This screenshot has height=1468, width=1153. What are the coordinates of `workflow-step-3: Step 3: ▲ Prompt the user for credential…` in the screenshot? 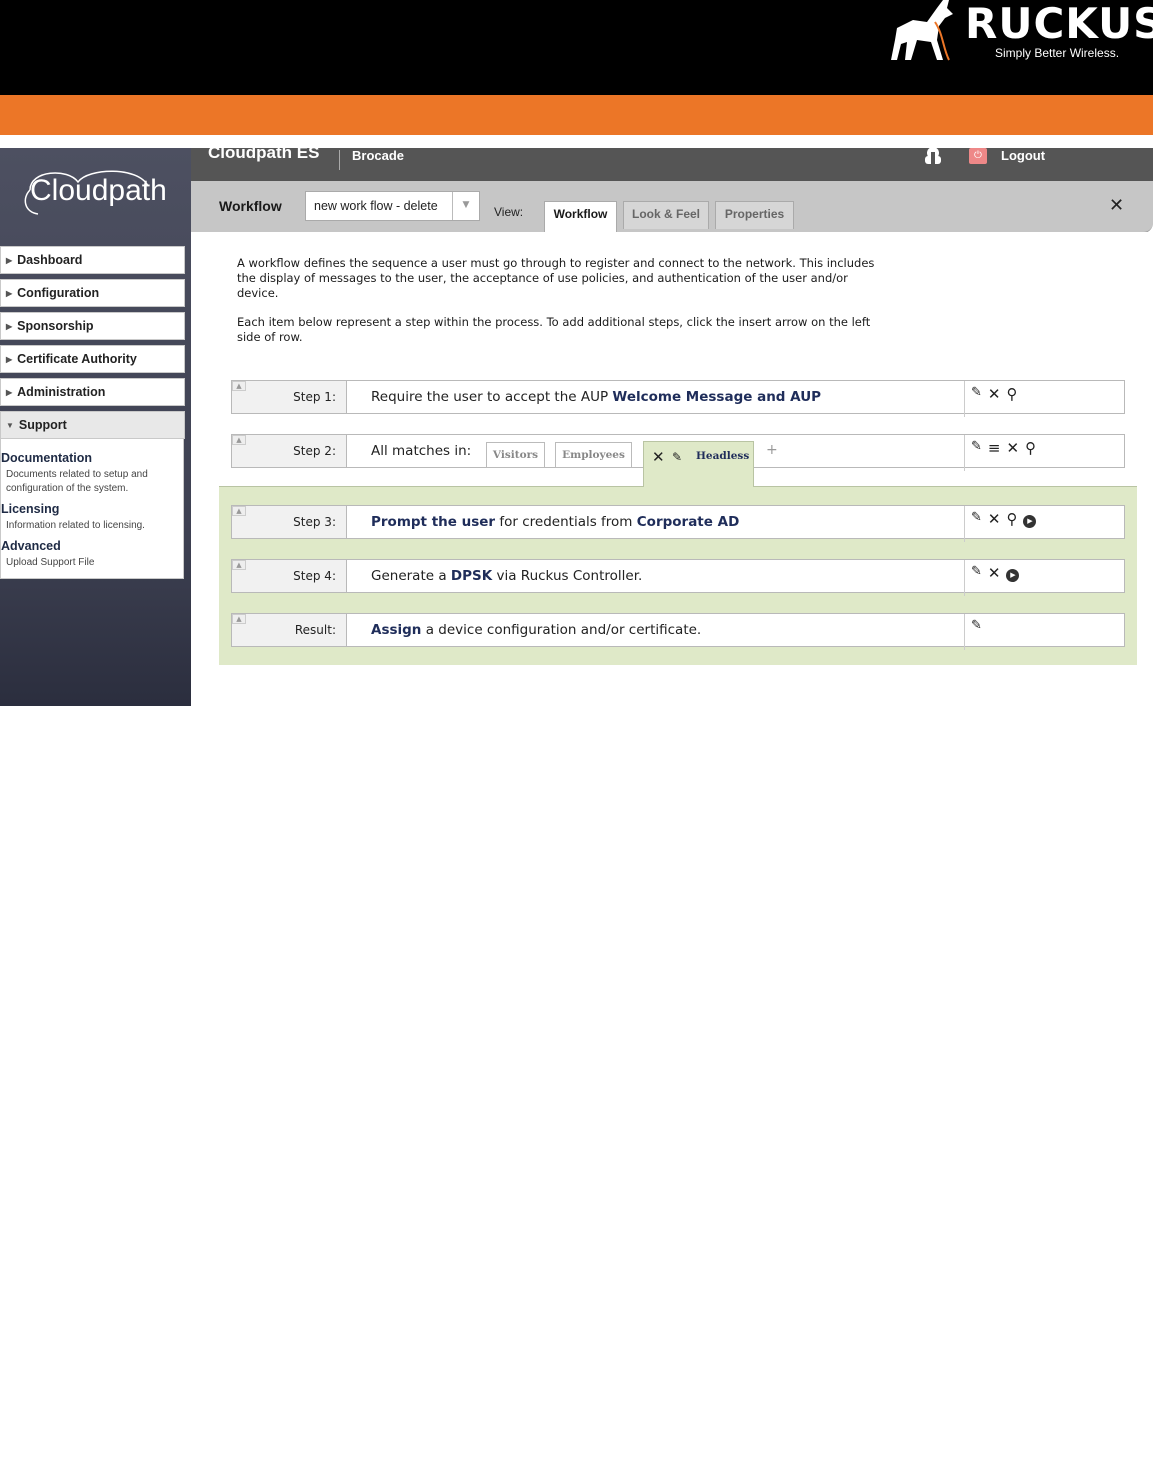 It's located at (678, 523).